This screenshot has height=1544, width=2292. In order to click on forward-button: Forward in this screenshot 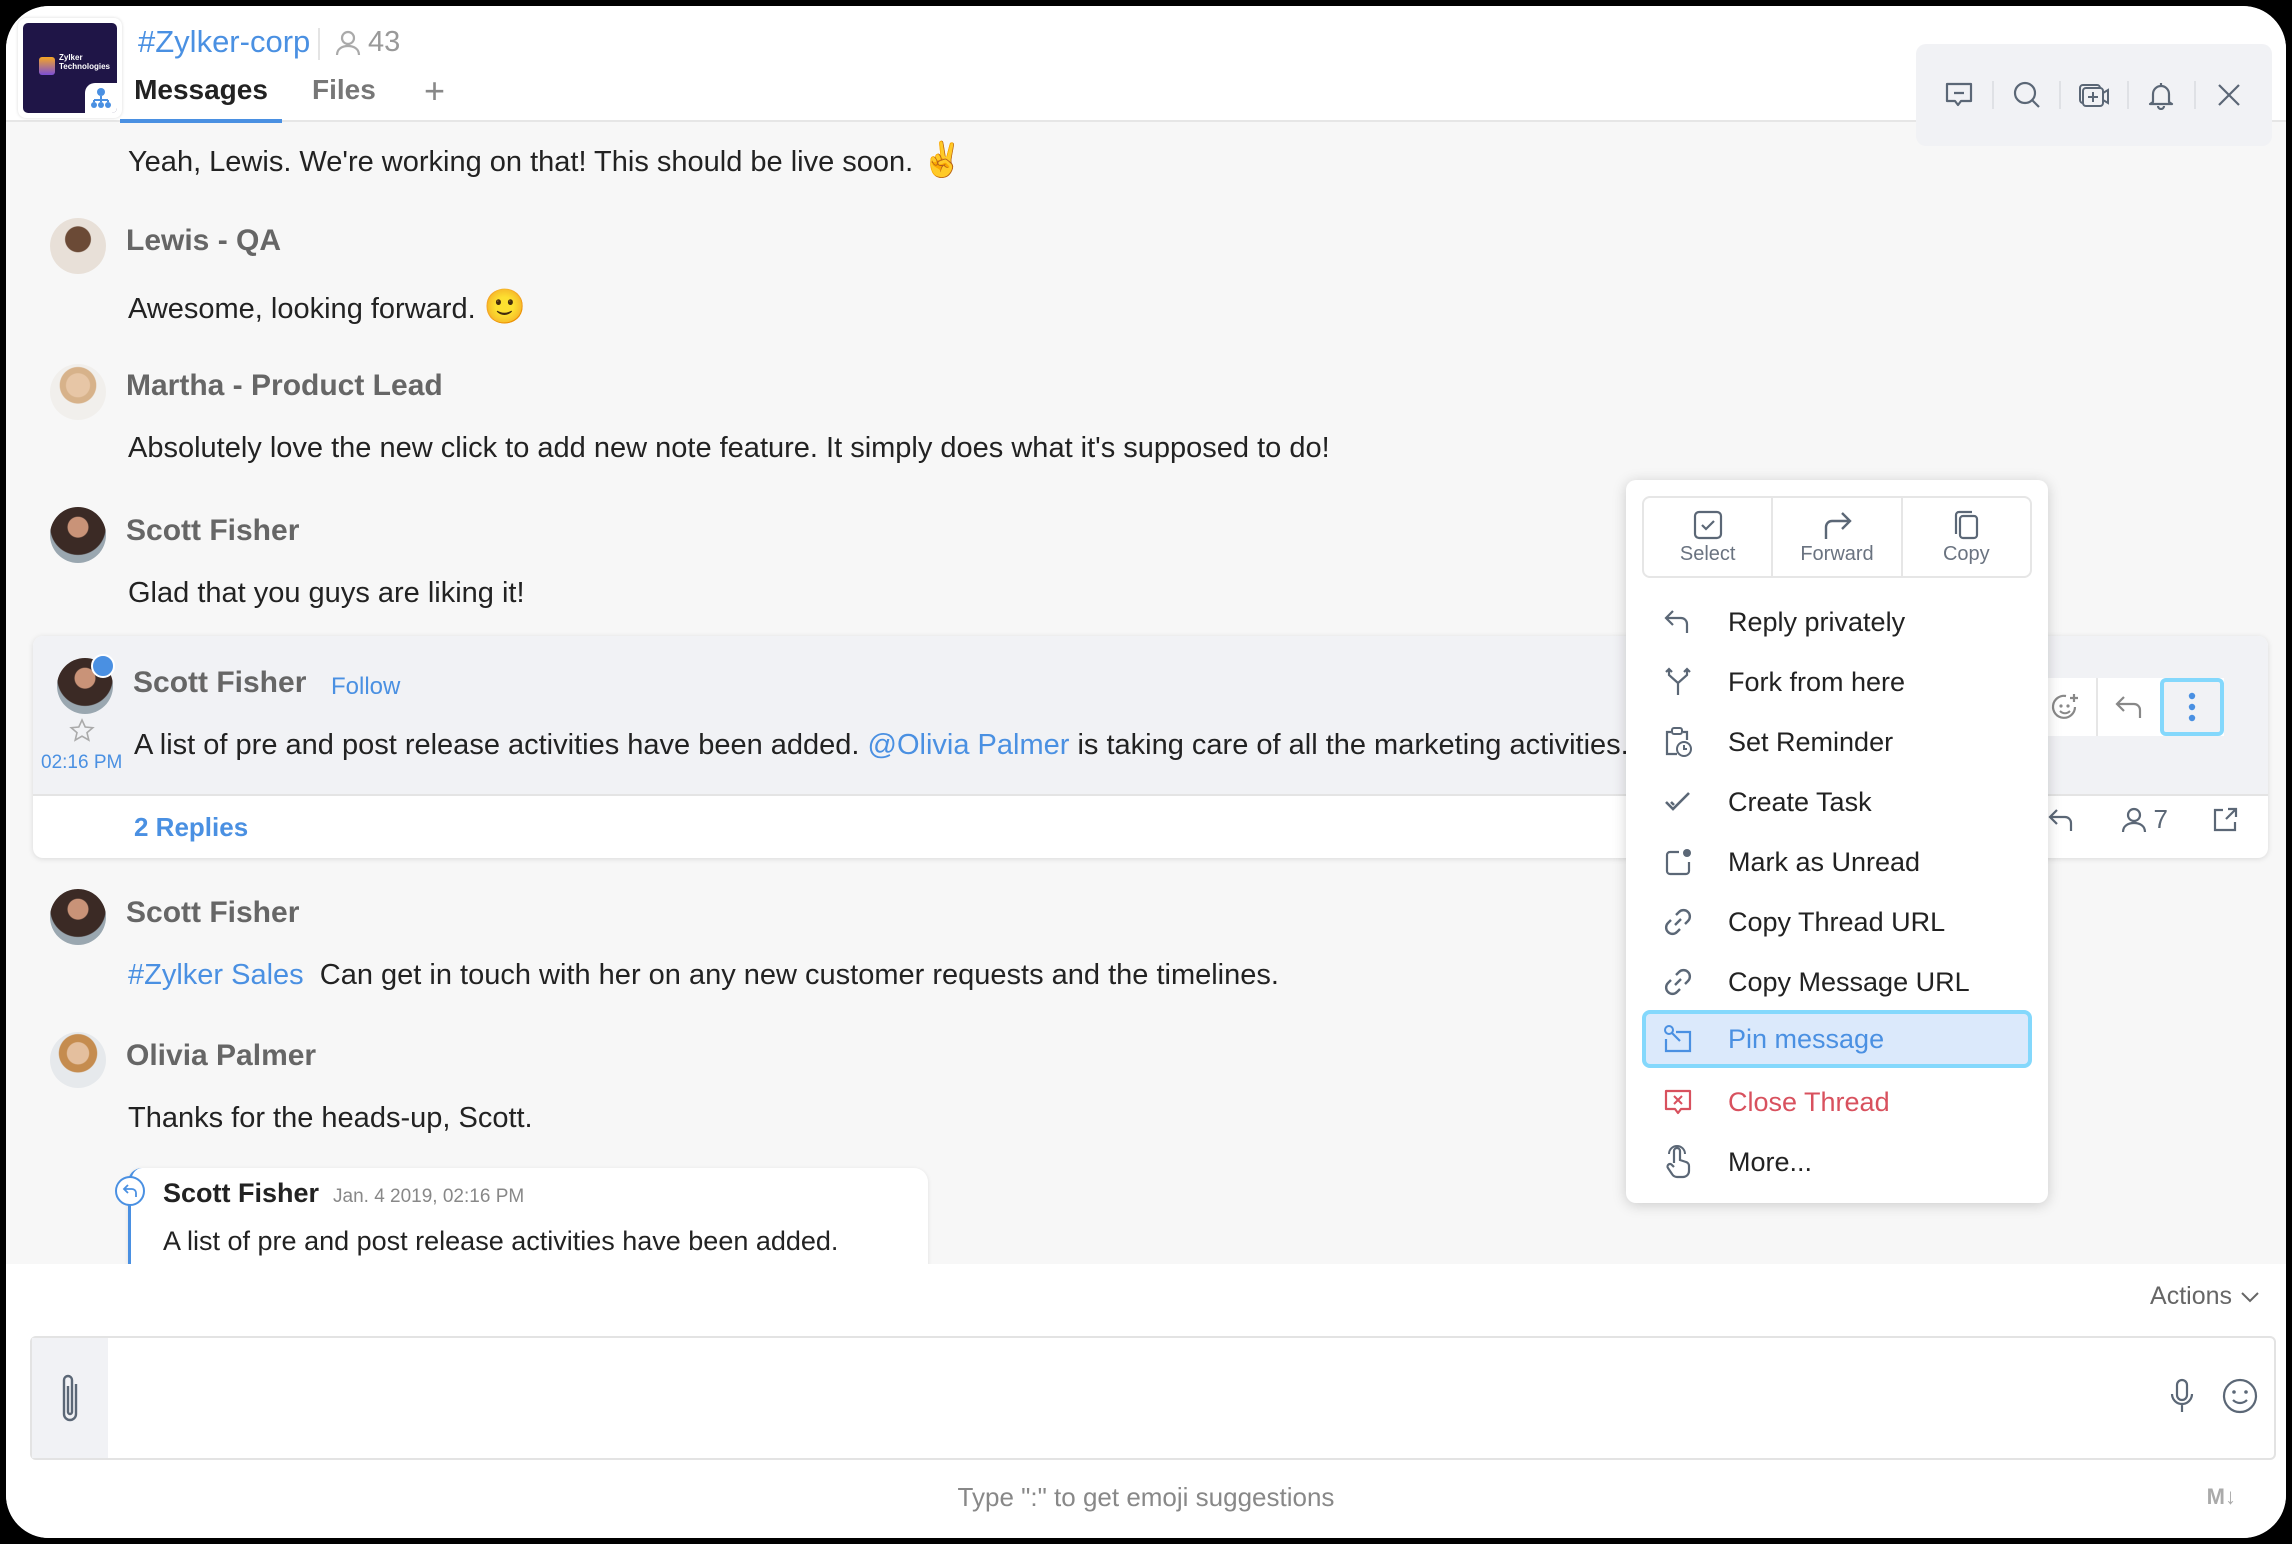, I will do `click(1835, 537)`.